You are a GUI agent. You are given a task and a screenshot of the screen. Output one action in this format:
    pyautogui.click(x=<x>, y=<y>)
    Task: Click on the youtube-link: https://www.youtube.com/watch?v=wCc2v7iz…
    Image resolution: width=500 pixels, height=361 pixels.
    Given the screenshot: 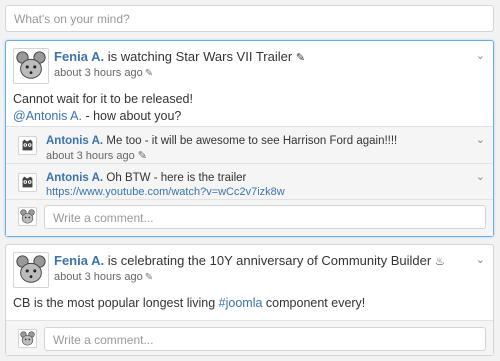 What is the action you would take?
    pyautogui.click(x=165, y=192)
    